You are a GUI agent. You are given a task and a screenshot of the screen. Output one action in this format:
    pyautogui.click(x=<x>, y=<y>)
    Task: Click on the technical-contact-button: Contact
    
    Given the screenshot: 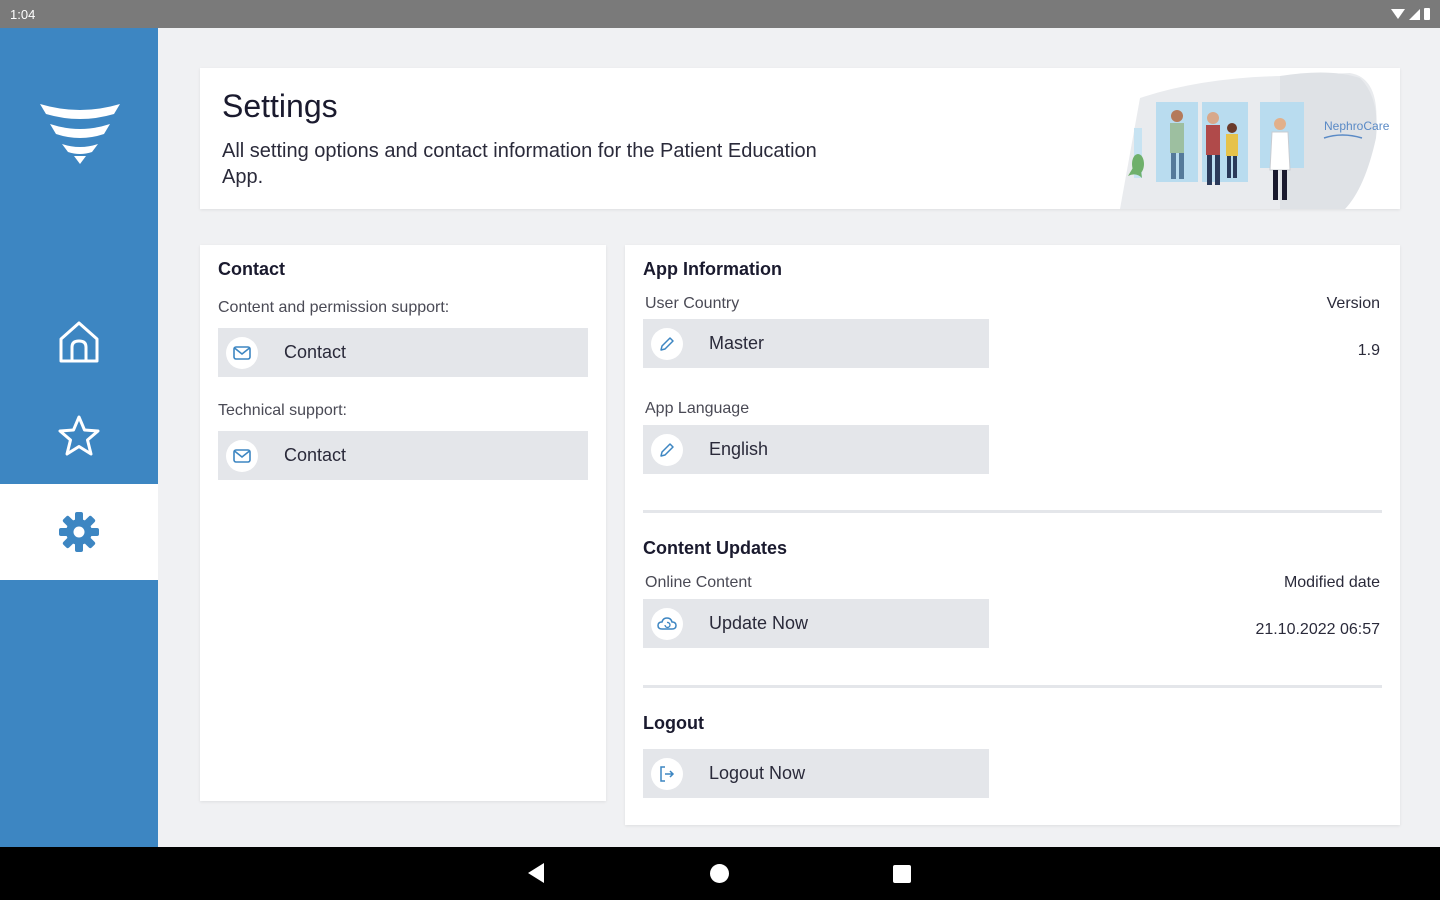 What is the action you would take?
    pyautogui.click(x=403, y=455)
    